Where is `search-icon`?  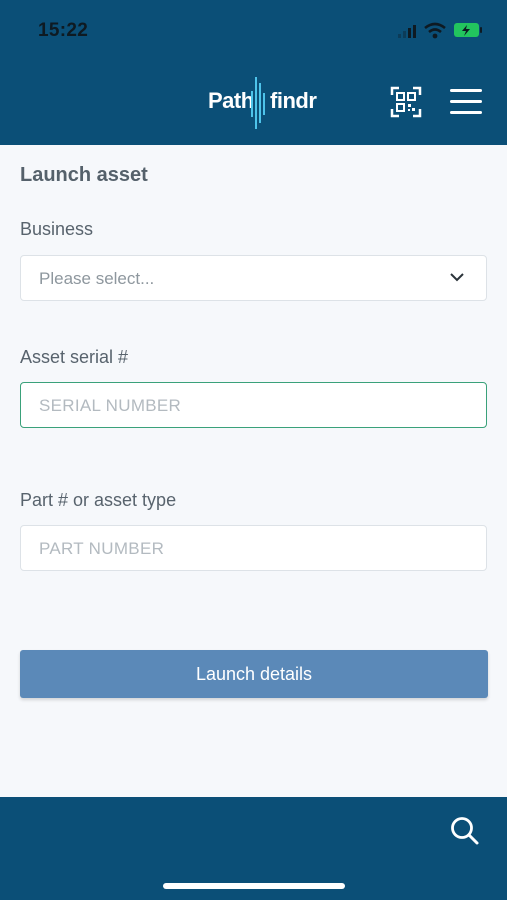
search-icon is located at coordinates (465, 831).